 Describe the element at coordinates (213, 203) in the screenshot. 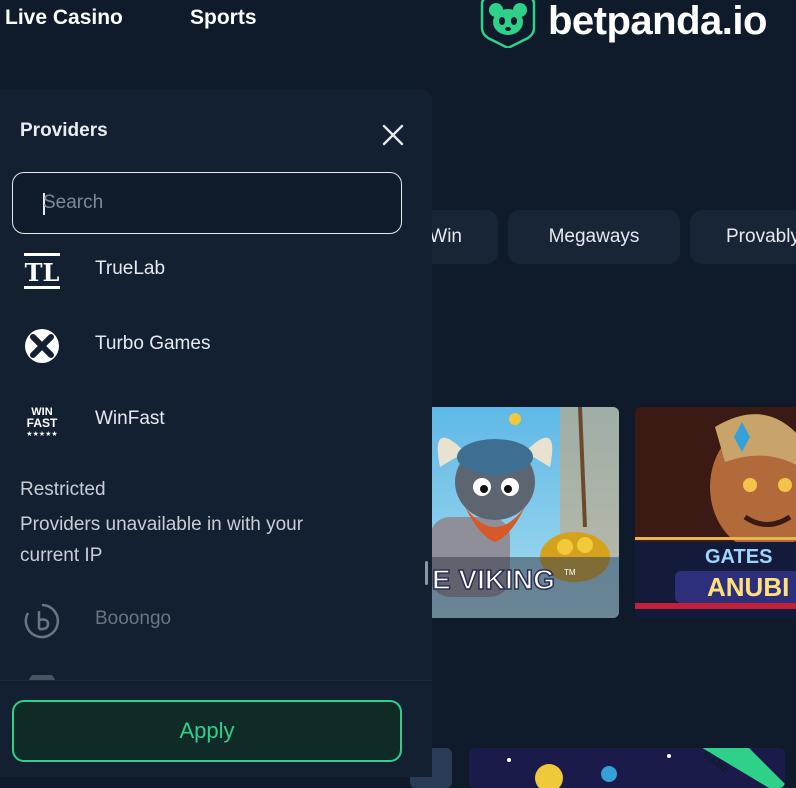

I see `search-input` at that location.